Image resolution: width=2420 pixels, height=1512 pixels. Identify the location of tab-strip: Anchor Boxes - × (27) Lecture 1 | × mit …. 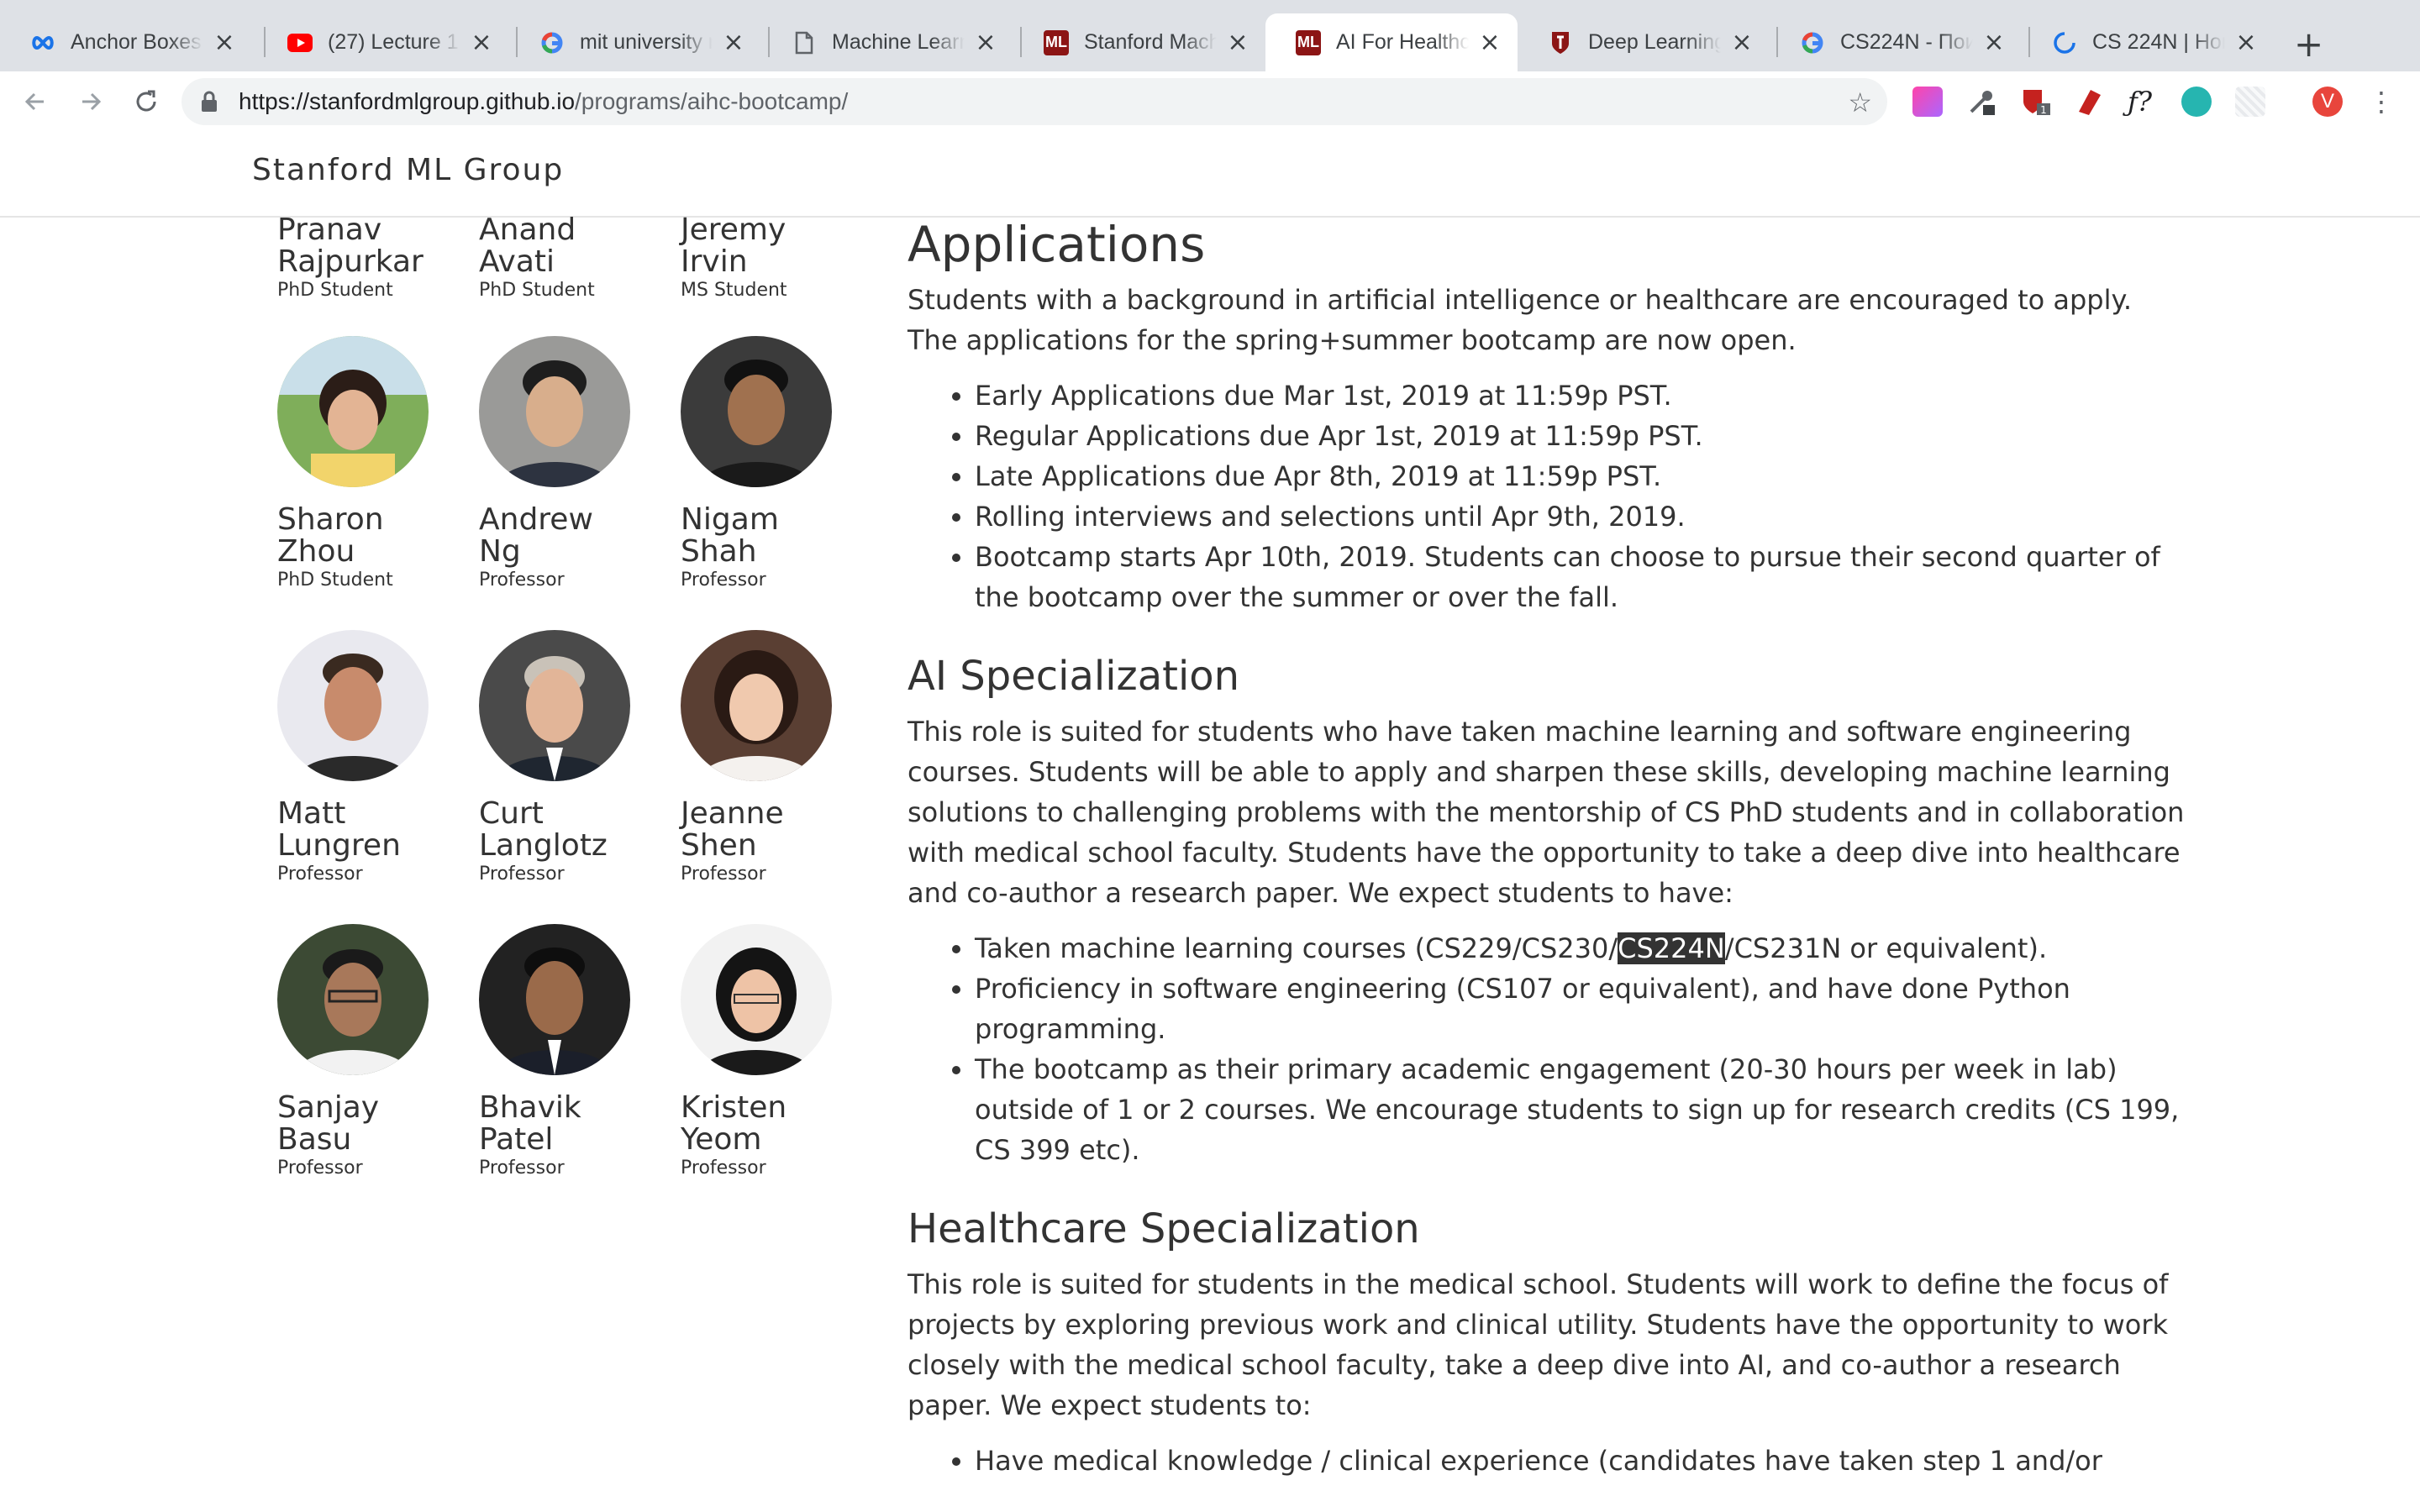
(1210, 35).